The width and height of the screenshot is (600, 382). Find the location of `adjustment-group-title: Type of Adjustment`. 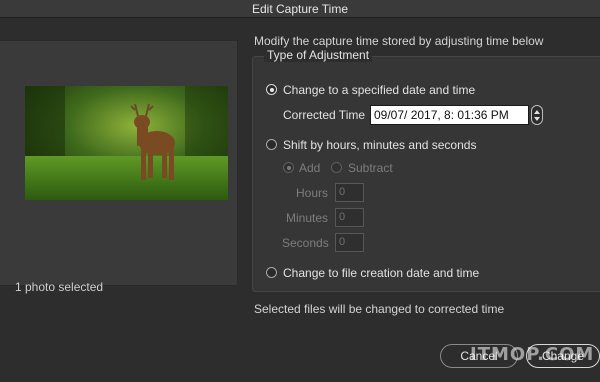

adjustment-group-title: Type of Adjustment is located at coordinates (318, 55).